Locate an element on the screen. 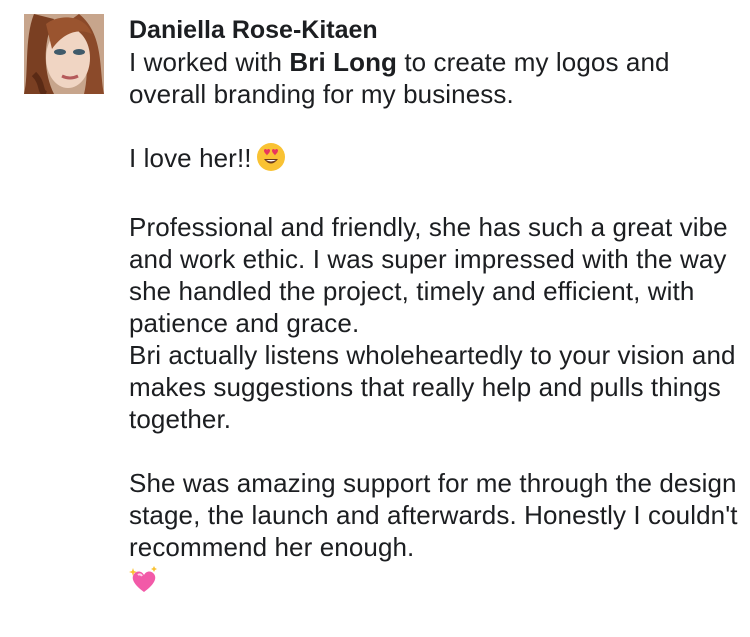  profile-photo-icon is located at coordinates (64, 54).